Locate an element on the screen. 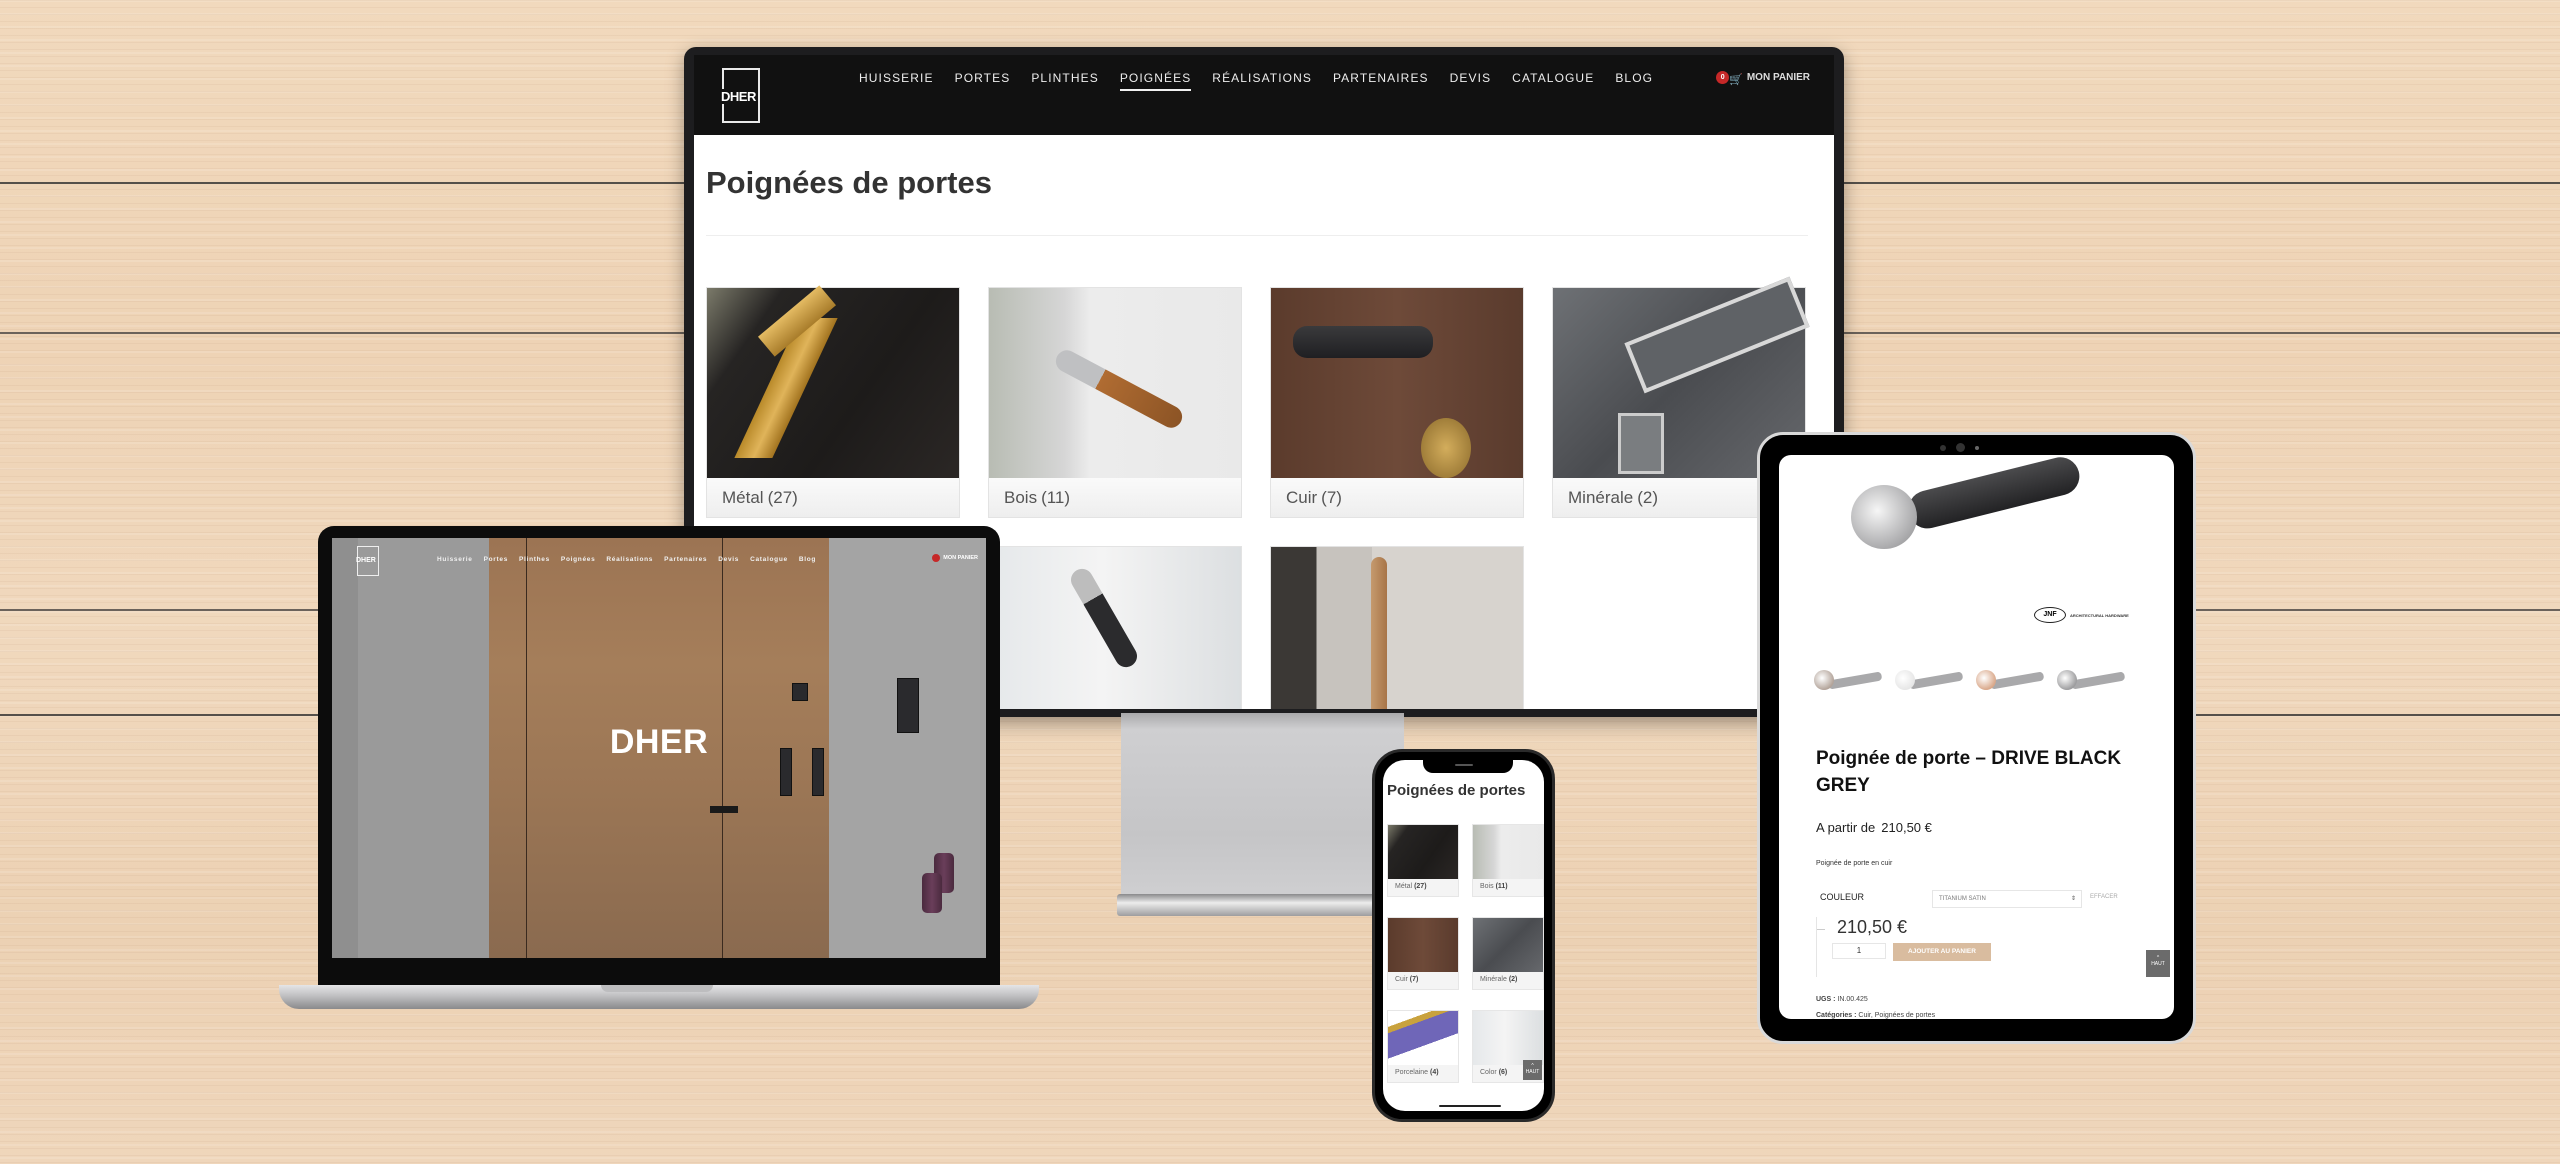  category-card-strap is located at coordinates (1397, 627).